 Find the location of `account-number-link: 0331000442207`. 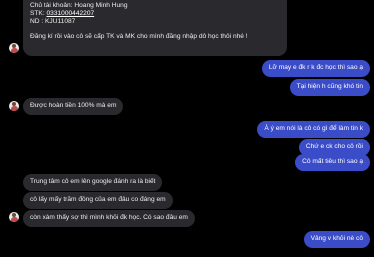

account-number-link: 0331000442207 is located at coordinates (71, 13).